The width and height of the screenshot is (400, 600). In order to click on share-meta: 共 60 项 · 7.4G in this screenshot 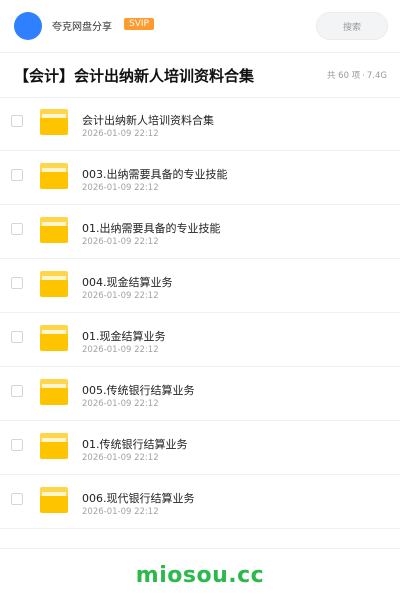, I will do `click(357, 75)`.